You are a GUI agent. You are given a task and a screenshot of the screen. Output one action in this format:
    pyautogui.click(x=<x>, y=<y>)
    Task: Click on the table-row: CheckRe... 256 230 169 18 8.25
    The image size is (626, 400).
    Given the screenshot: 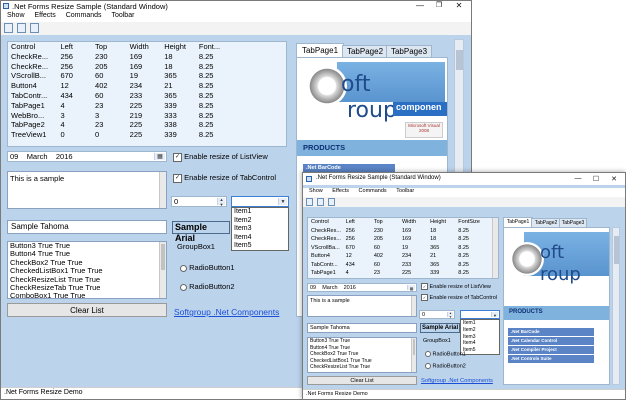 What is the action you would take?
    pyautogui.click(x=120, y=57)
    